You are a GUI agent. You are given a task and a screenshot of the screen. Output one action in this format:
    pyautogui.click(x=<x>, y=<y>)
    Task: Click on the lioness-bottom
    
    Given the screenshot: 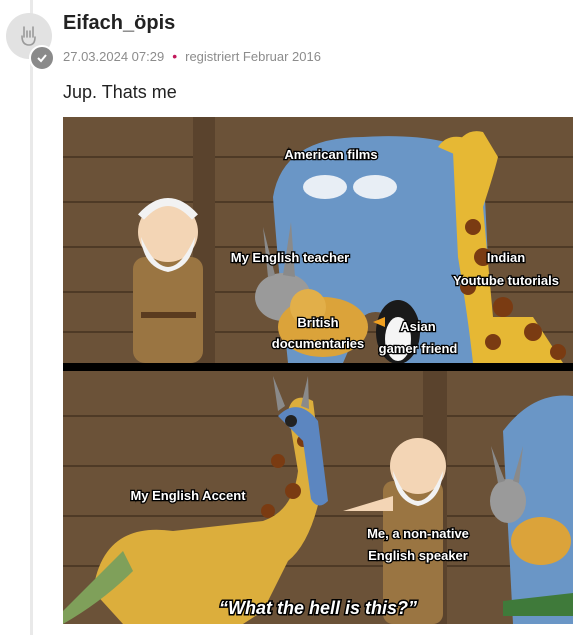 What is the action you would take?
    pyautogui.click(x=541, y=541)
    